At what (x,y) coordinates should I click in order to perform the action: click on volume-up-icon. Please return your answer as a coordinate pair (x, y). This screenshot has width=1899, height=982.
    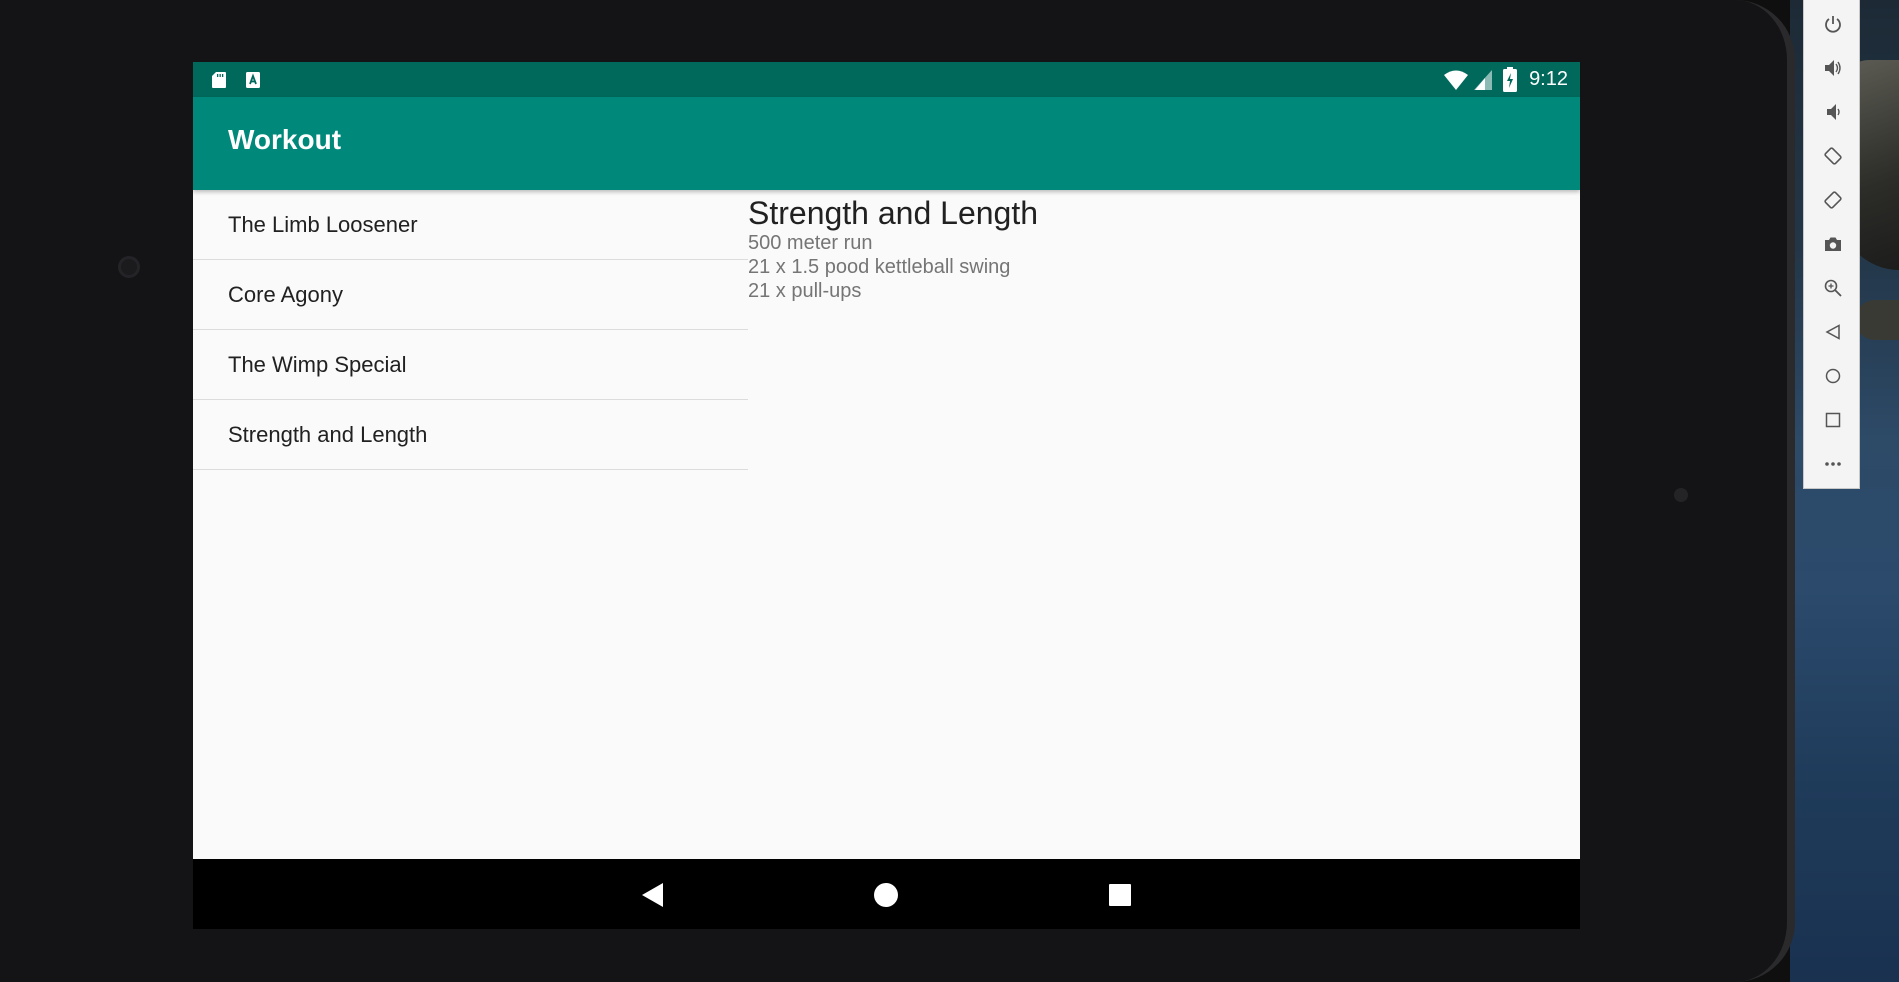
    Looking at the image, I should click on (1832, 68).